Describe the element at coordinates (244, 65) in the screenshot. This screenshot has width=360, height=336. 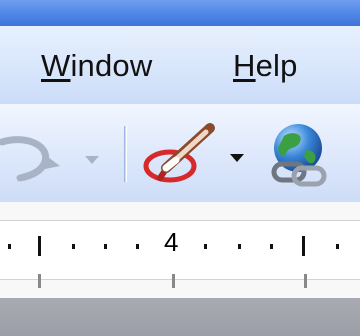
I see `menu-help-accel: H` at that location.